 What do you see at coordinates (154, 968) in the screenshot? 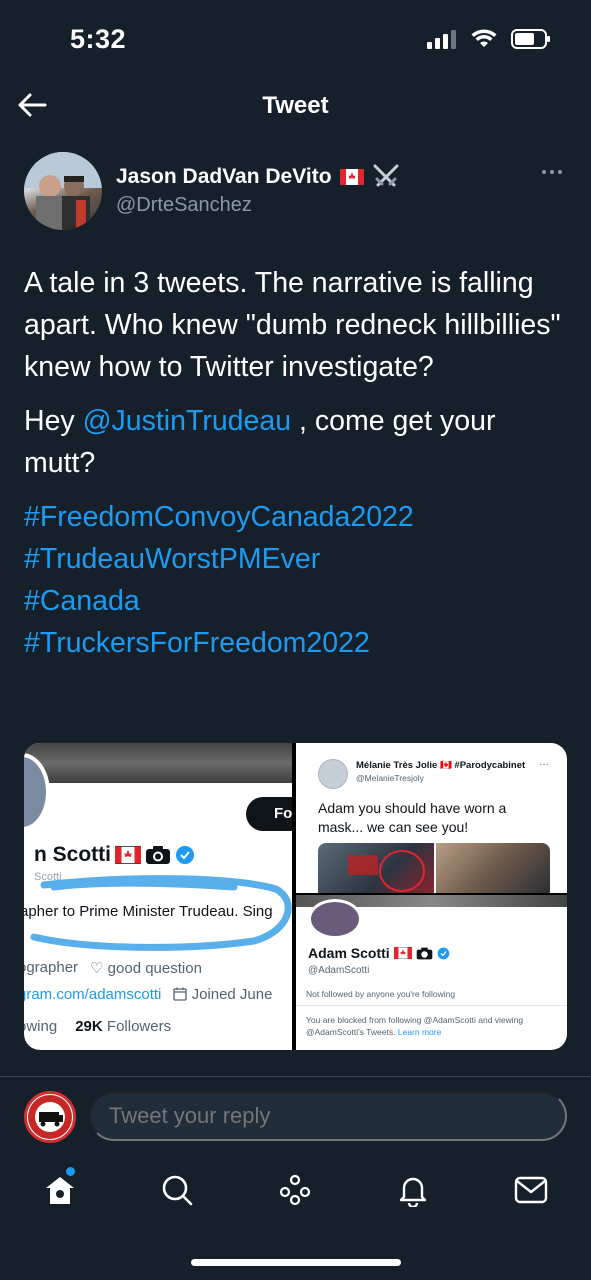
I see `profile-question-text: good question` at bounding box center [154, 968].